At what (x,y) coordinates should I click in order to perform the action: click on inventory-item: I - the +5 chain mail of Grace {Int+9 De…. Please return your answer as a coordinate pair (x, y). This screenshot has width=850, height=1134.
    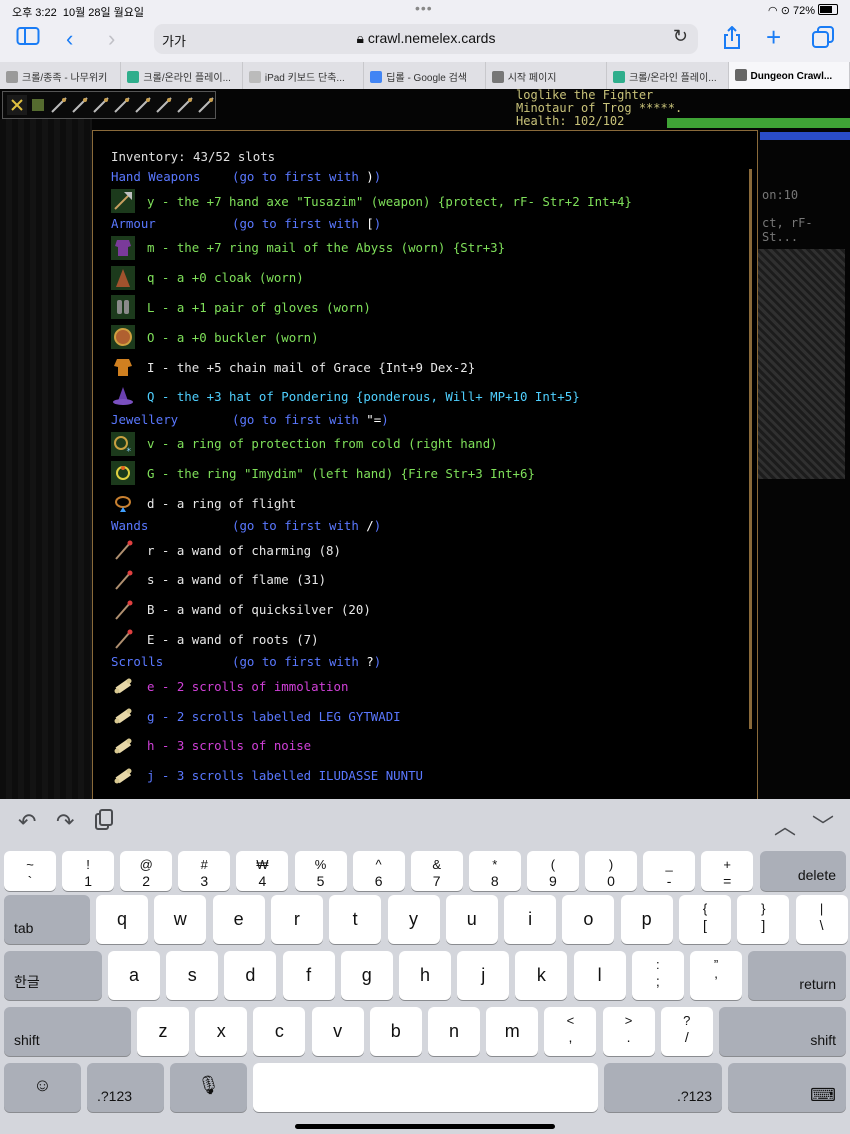
    Looking at the image, I should click on (293, 367).